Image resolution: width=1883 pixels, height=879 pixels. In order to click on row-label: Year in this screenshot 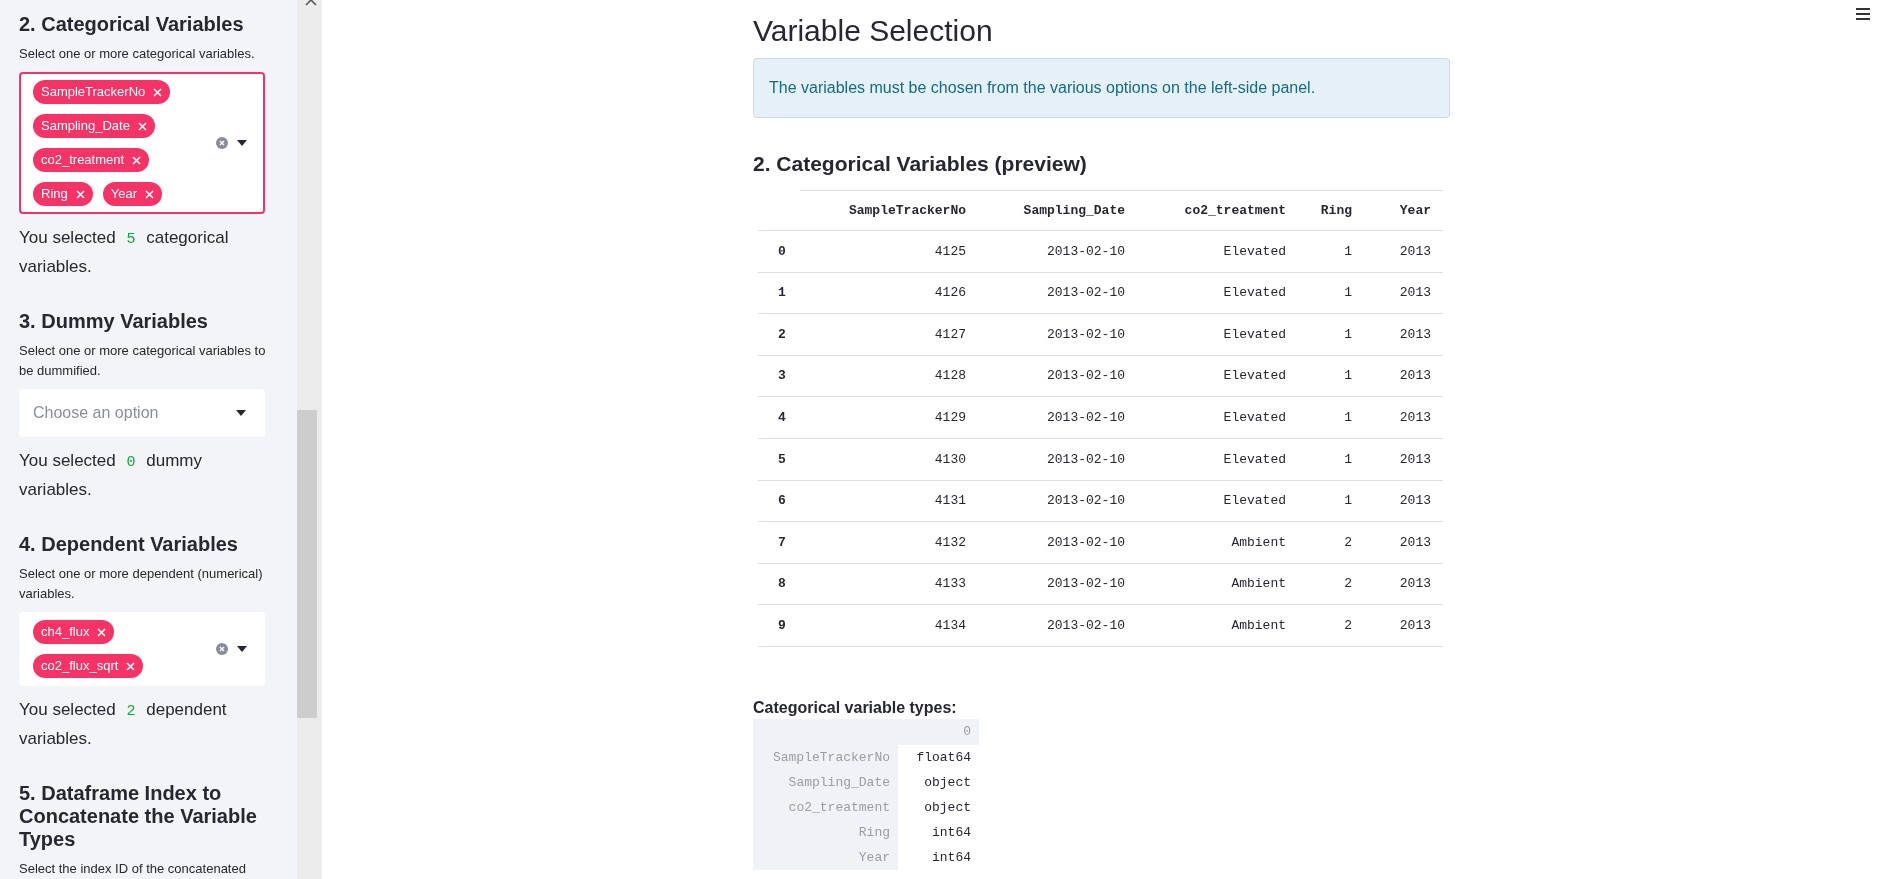, I will do `click(825, 857)`.